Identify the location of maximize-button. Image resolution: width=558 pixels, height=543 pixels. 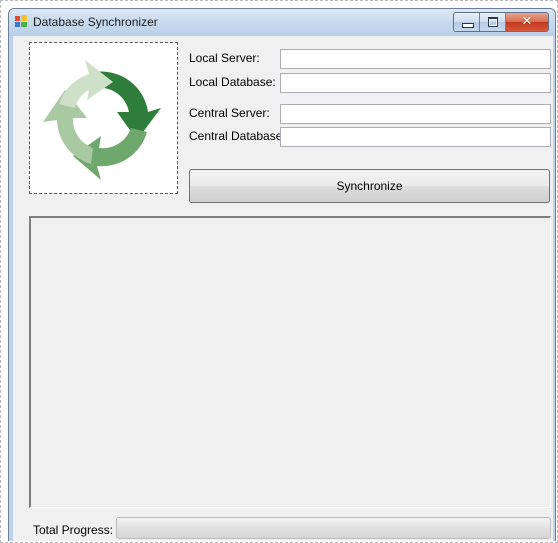
(493, 22).